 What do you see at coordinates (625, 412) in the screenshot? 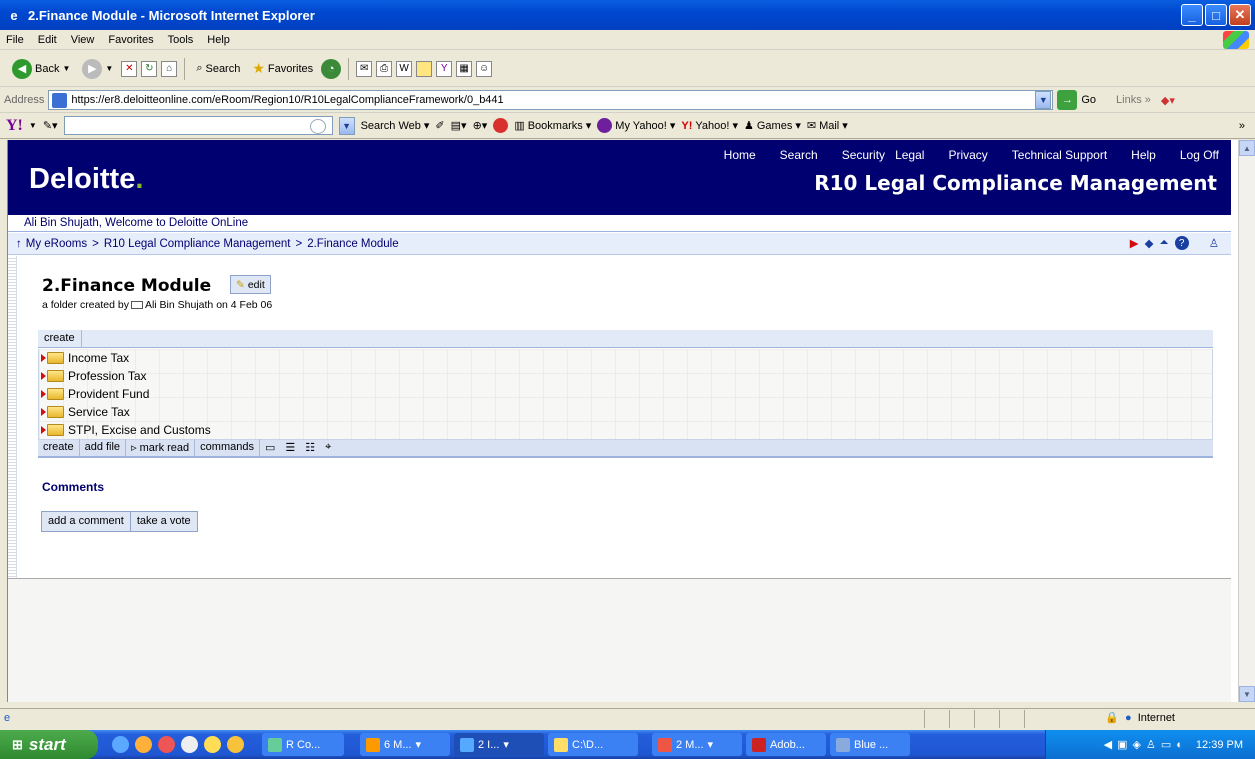
I see `list-item: Service Tax` at bounding box center [625, 412].